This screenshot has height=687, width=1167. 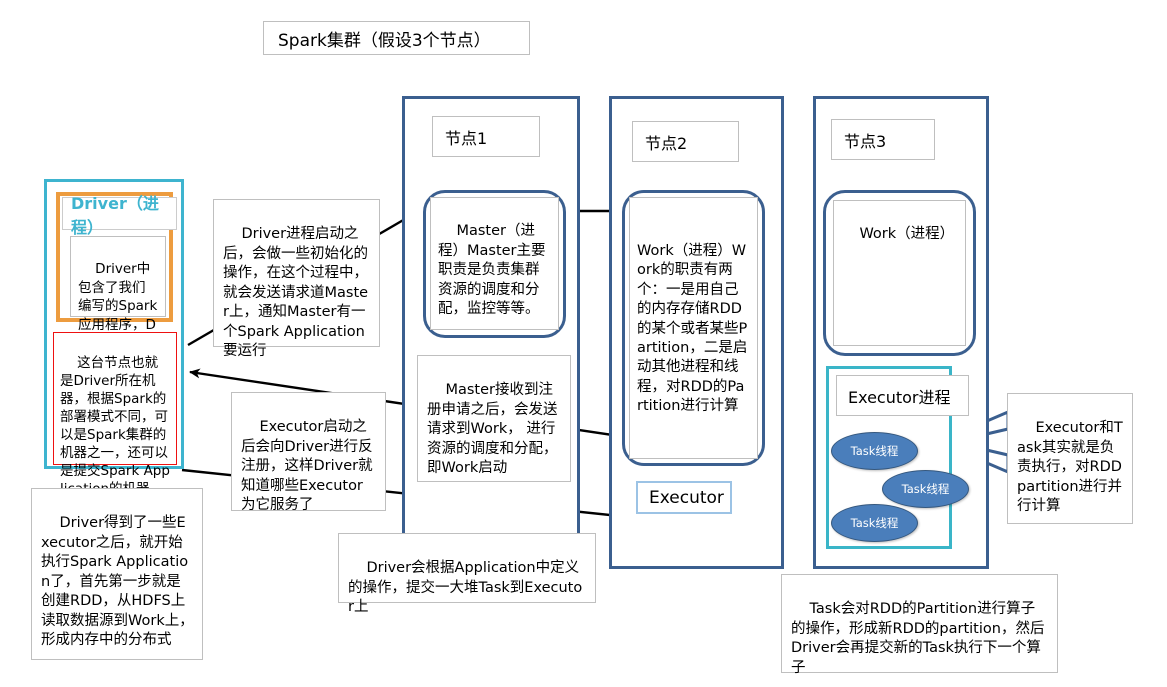 I want to click on executor-process-label-text: Executor进程, so click(x=899, y=397).